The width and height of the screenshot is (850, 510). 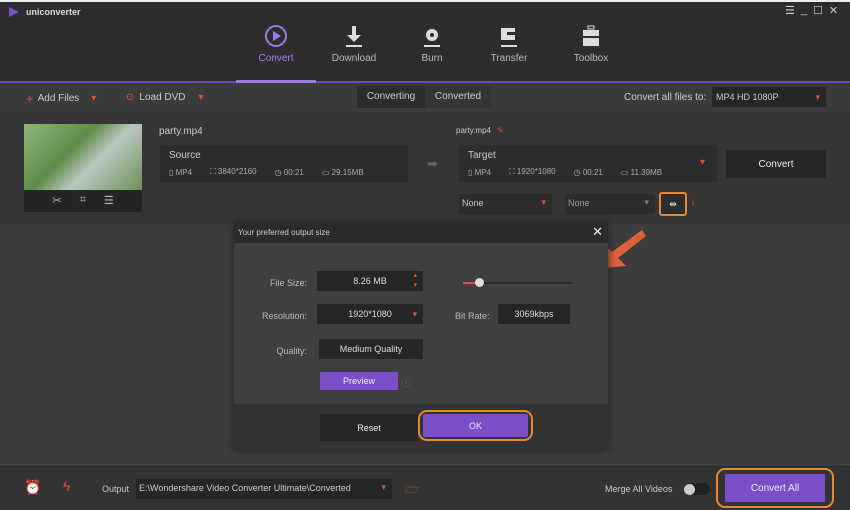 I want to click on bitrate-label: Bit Rate:, so click(x=472, y=316).